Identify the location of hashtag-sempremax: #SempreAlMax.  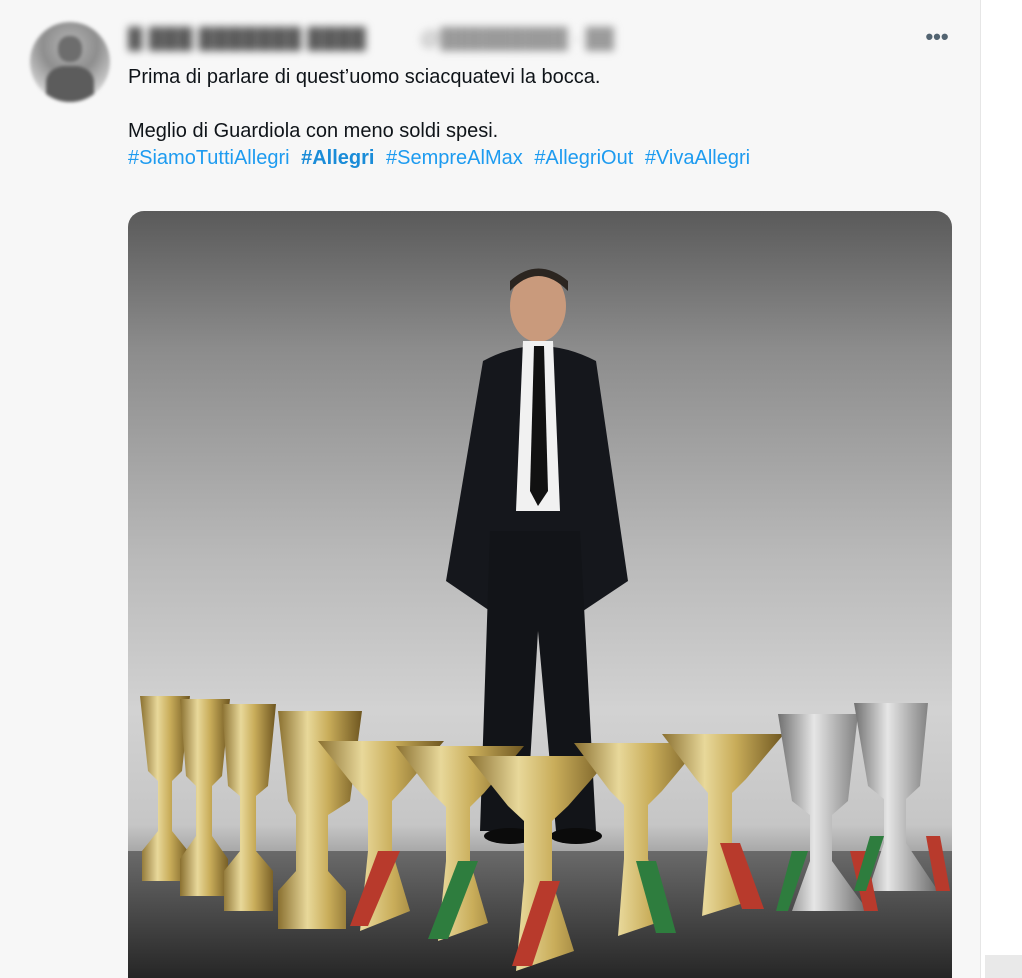
(454, 158).